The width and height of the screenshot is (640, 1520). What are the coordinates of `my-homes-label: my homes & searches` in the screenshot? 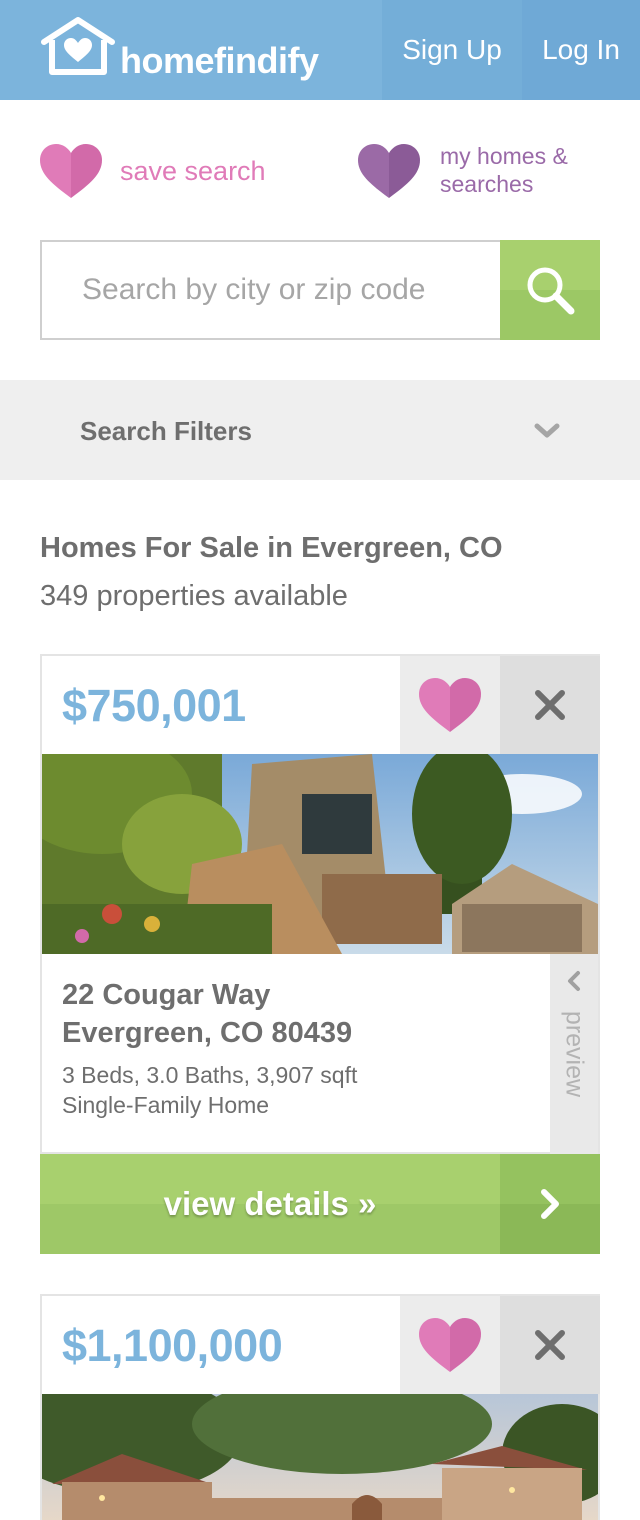 It's located at (504, 170).